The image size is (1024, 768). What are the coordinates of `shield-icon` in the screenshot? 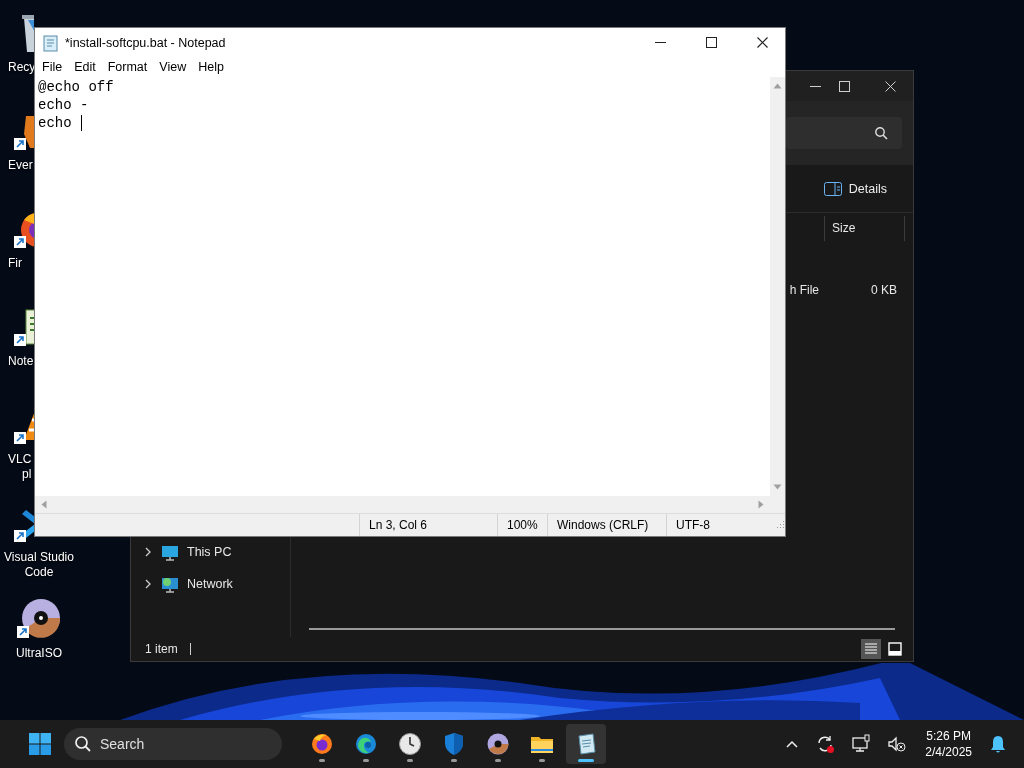 It's located at (454, 744).